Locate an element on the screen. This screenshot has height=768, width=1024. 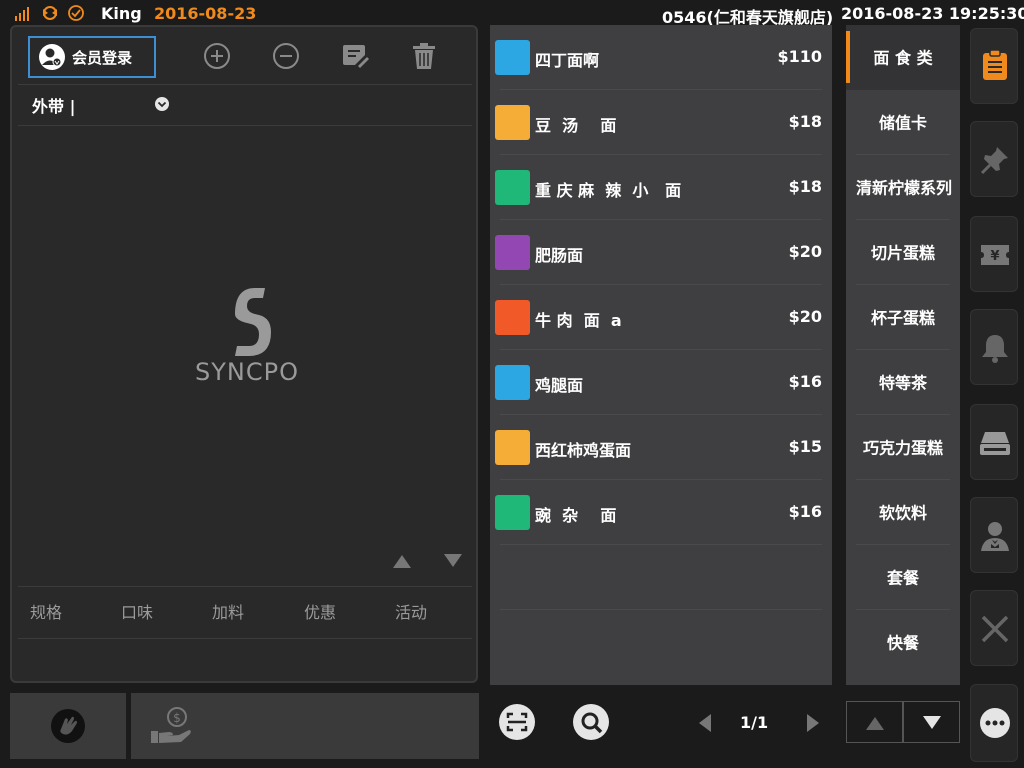
cashier-button is located at coordinates (994, 535).